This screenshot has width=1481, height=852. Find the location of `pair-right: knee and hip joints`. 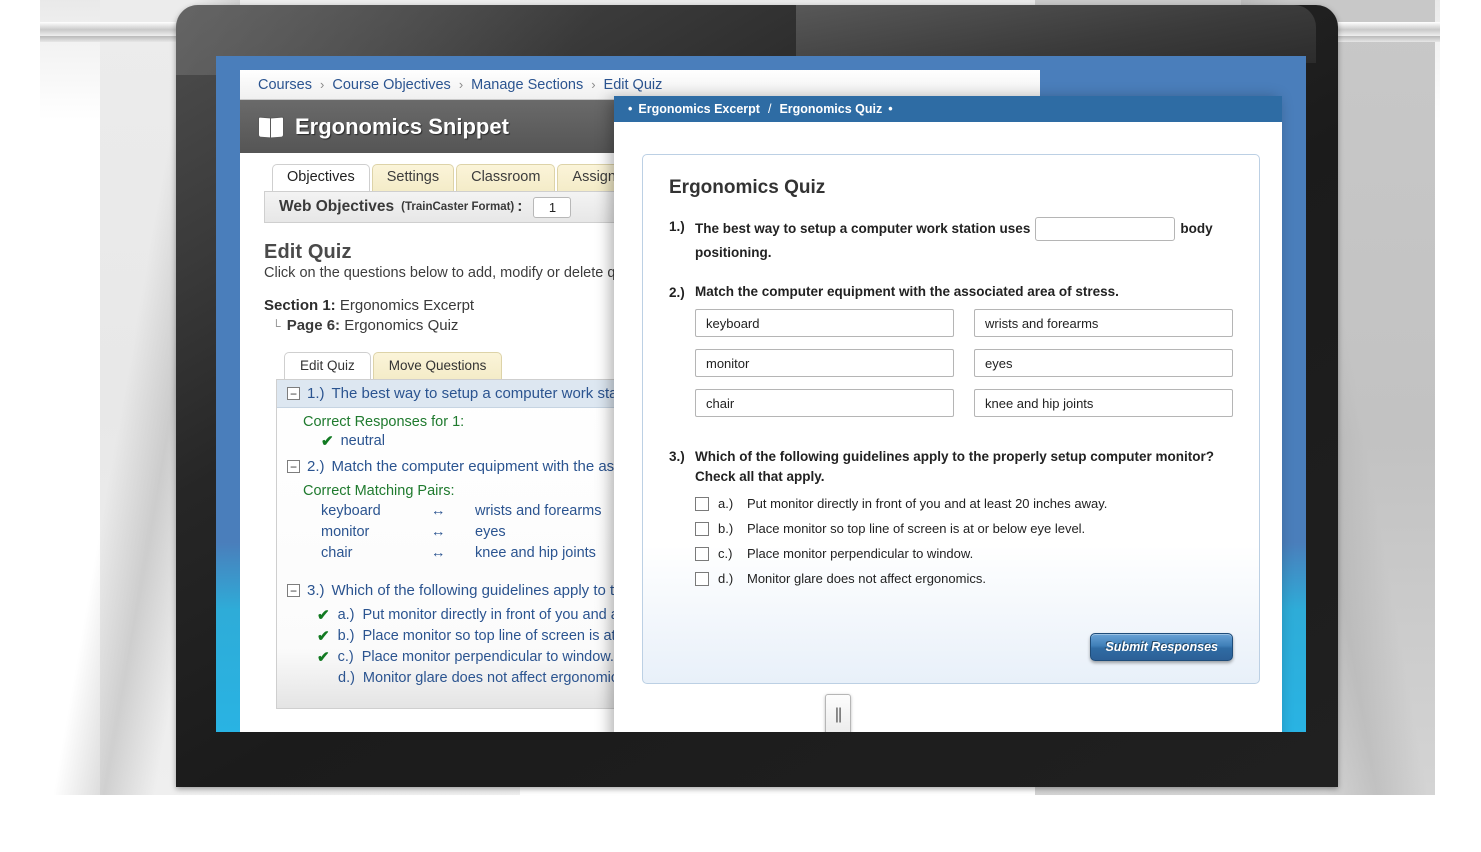

pair-right: knee and hip joints is located at coordinates (535, 553).